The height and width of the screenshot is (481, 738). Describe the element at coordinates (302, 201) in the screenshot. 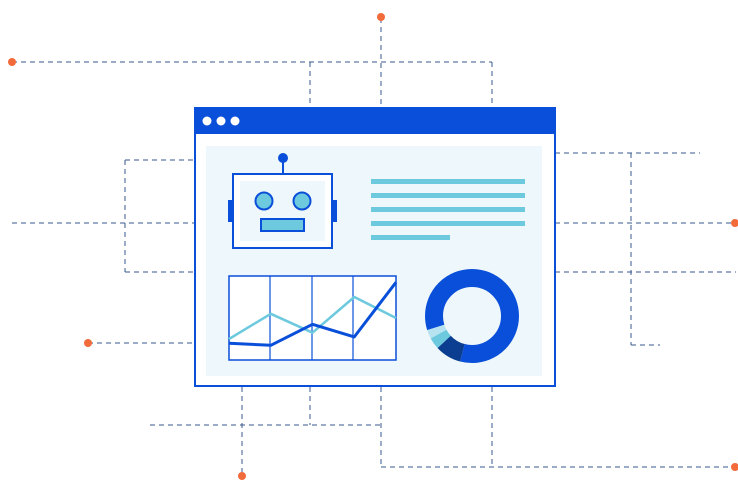

I see `robot-eye-right` at that location.